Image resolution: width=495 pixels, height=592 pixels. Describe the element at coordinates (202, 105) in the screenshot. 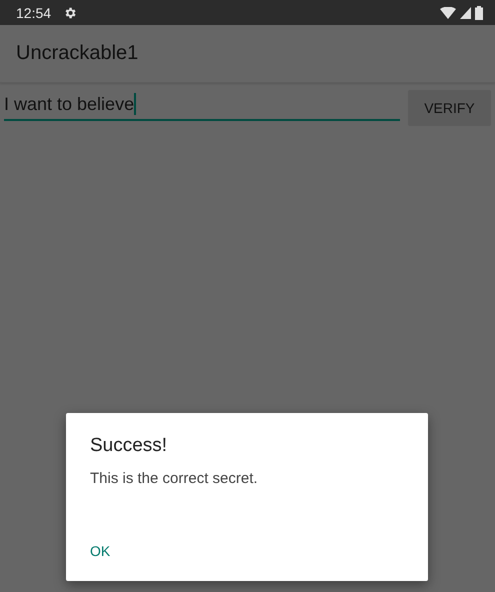

I see `secret-field: I want to believe` at that location.